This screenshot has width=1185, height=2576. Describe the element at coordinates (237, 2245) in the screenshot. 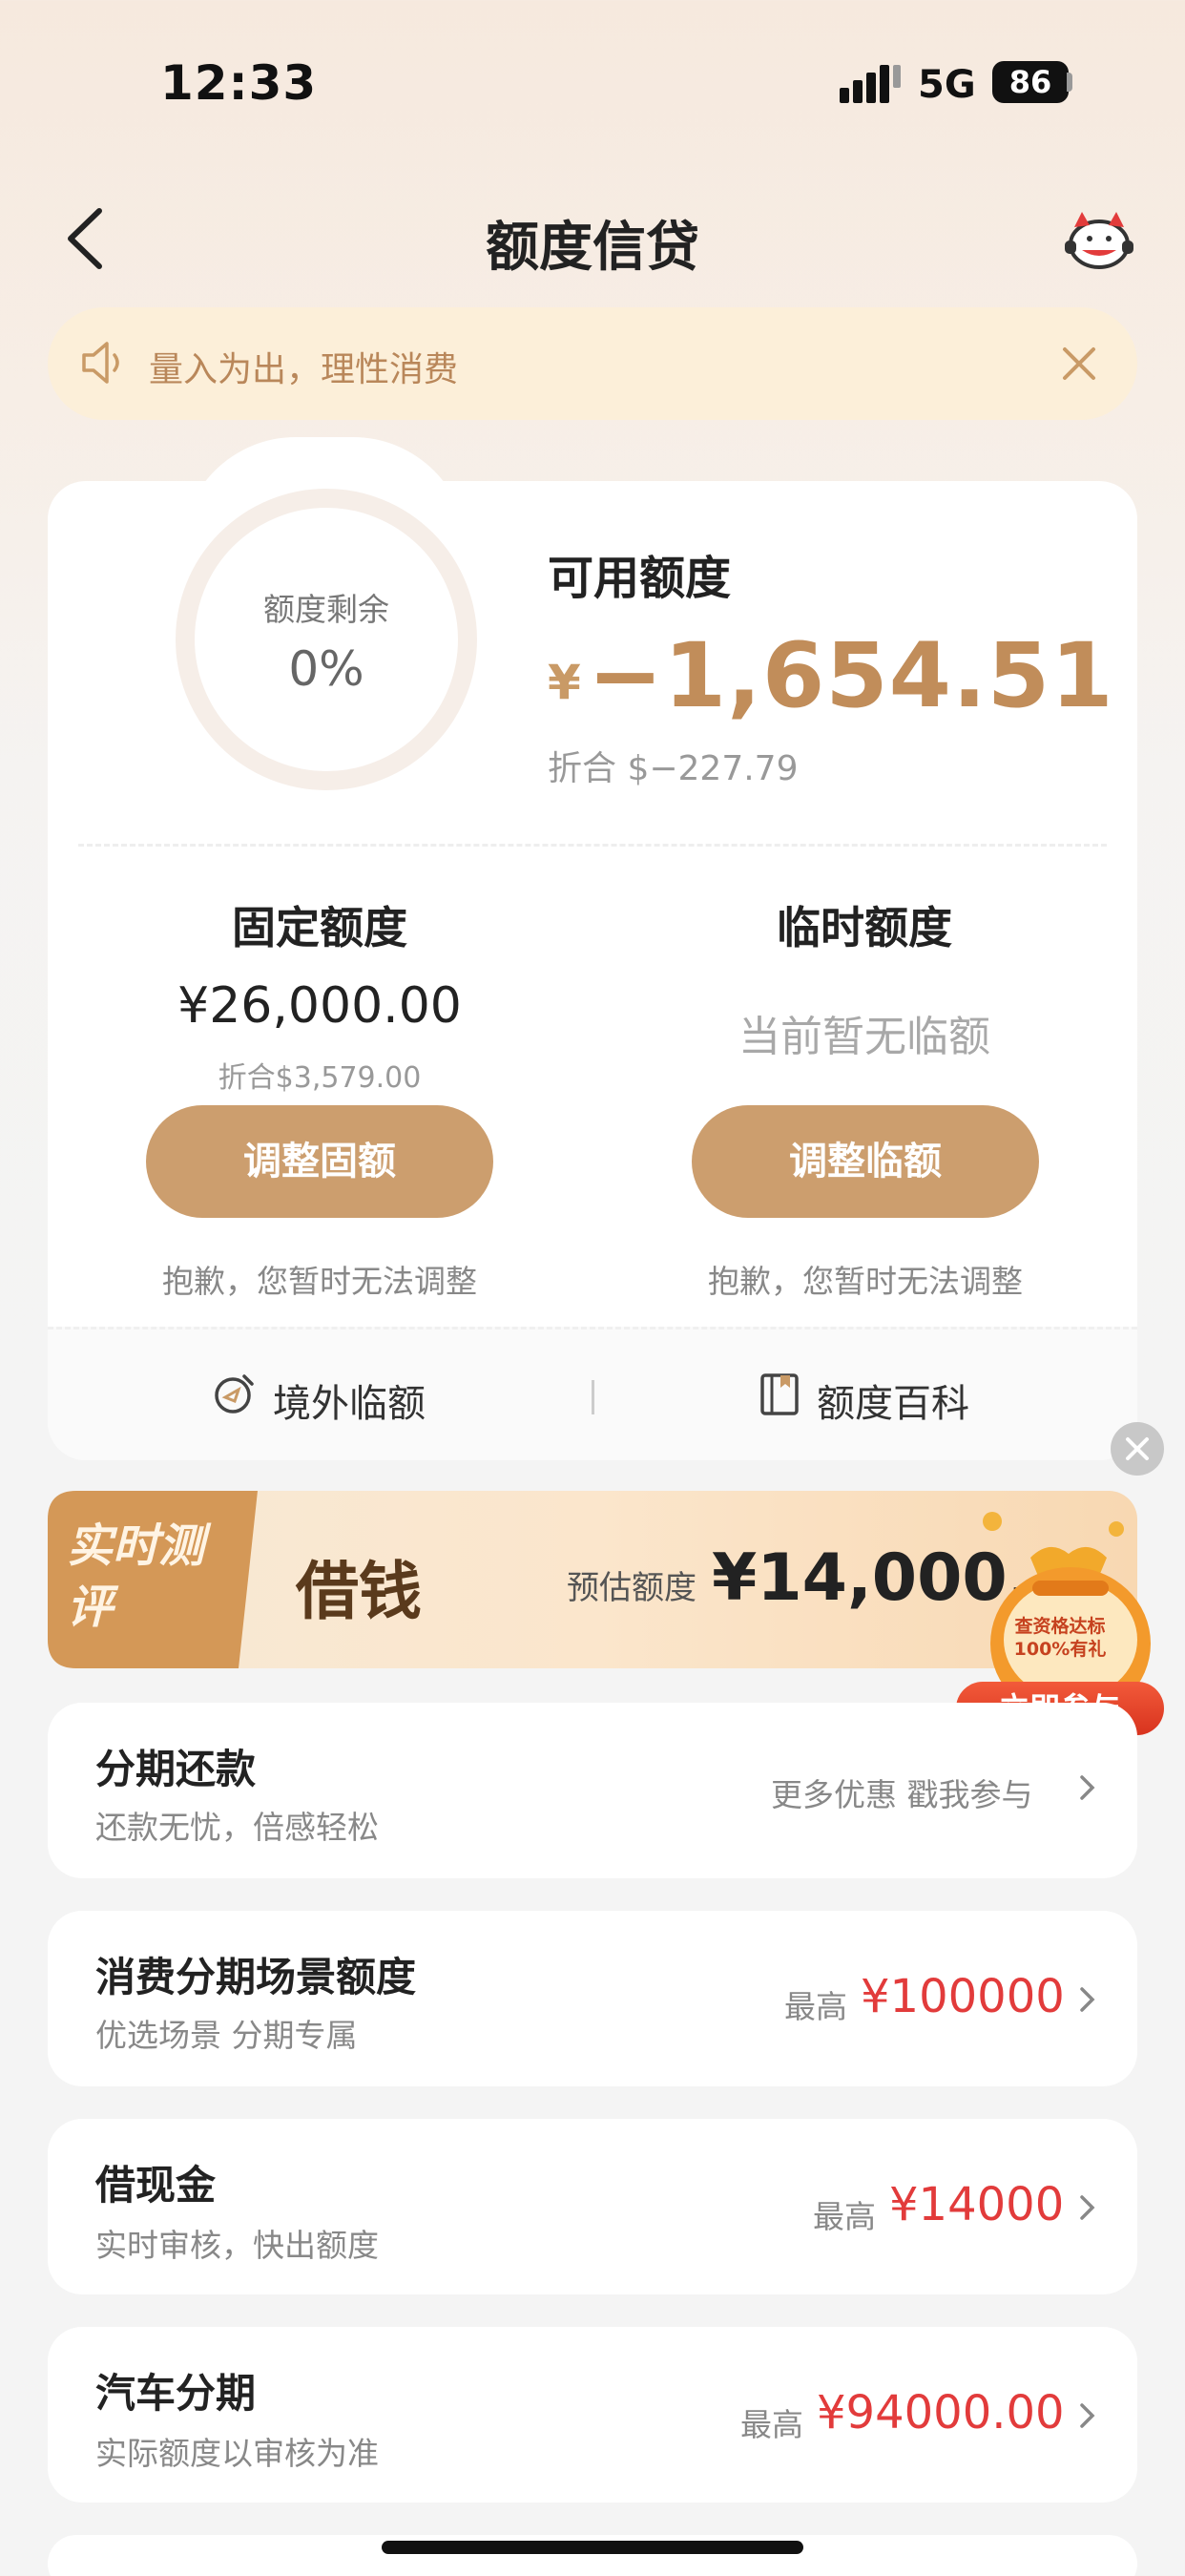

I see `list-item-subtitle: 实时审核，快出额度` at that location.